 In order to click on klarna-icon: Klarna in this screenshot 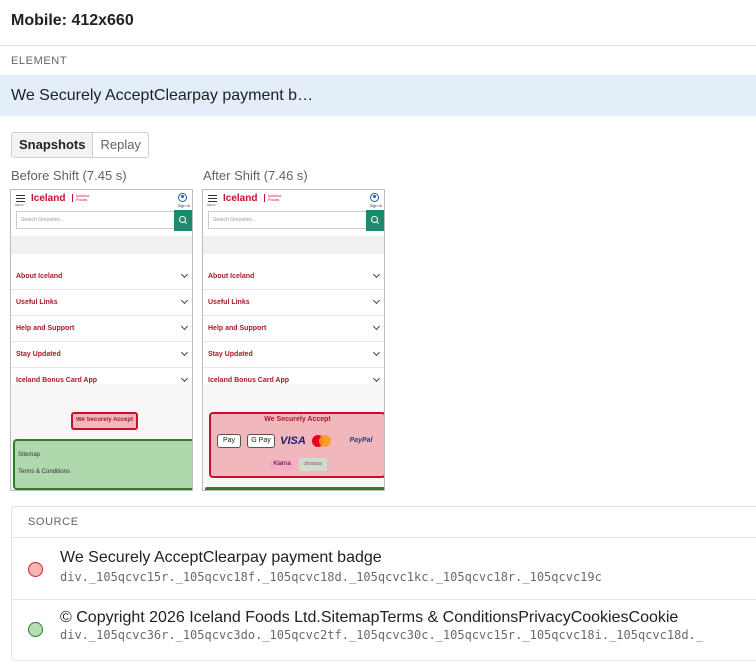, I will do `click(282, 464)`.